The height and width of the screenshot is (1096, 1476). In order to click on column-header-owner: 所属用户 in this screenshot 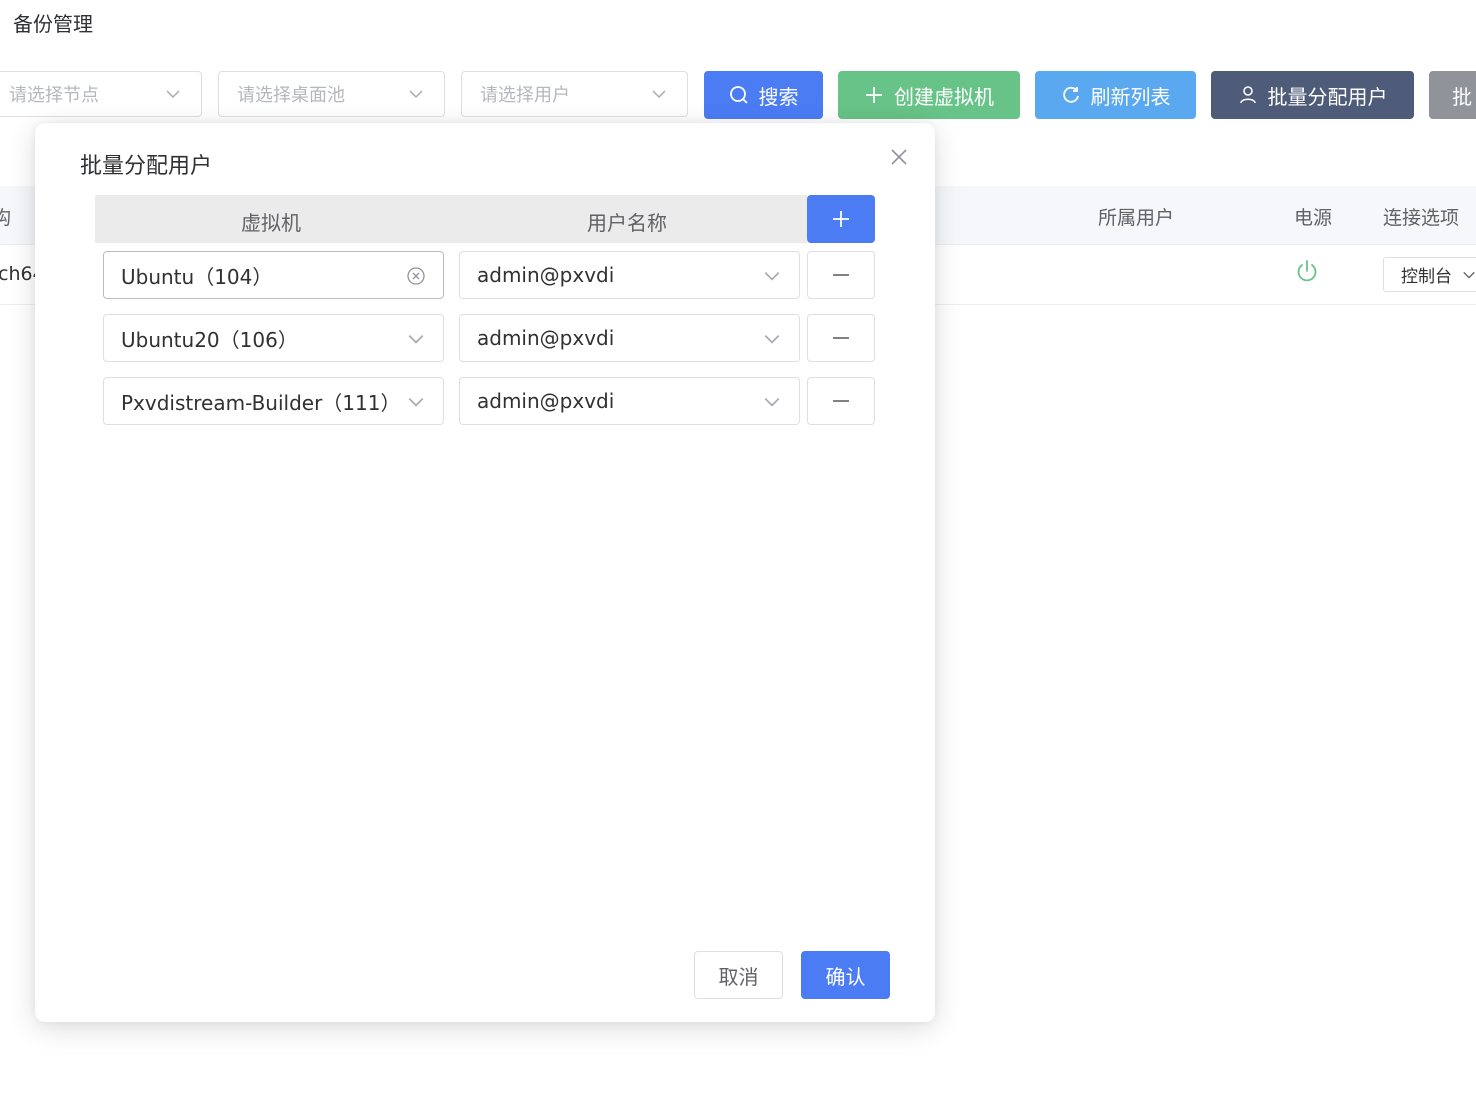, I will do `click(1136, 218)`.